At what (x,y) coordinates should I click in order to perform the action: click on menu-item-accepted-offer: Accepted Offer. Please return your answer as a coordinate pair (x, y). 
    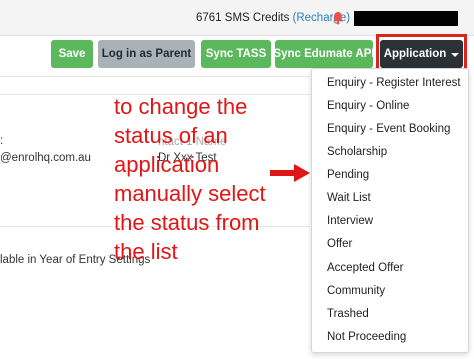
    Looking at the image, I should click on (365, 268).